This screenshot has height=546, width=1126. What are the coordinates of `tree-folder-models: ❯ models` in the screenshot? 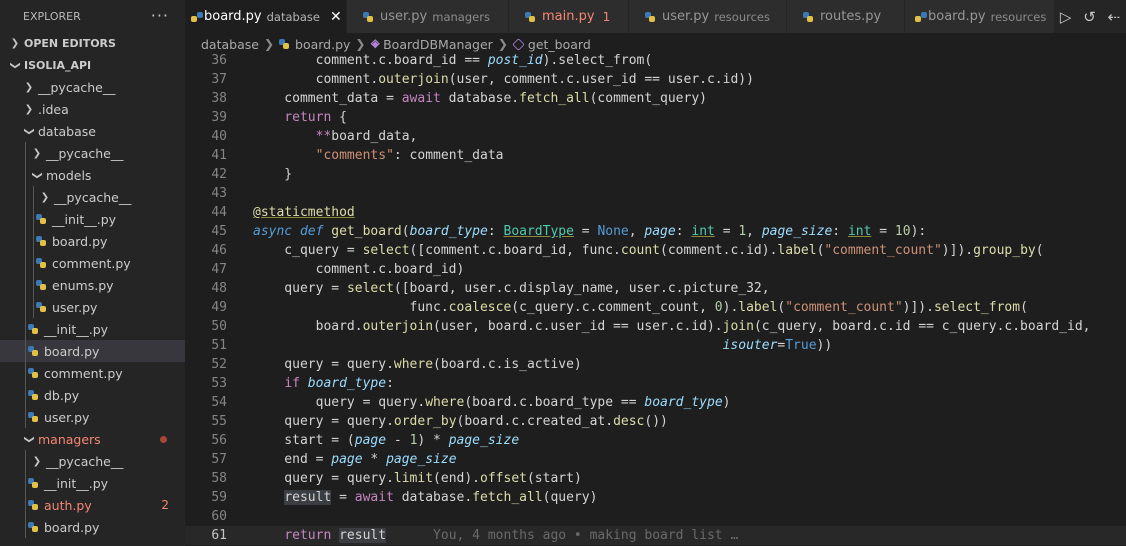 It's located at (92, 175).